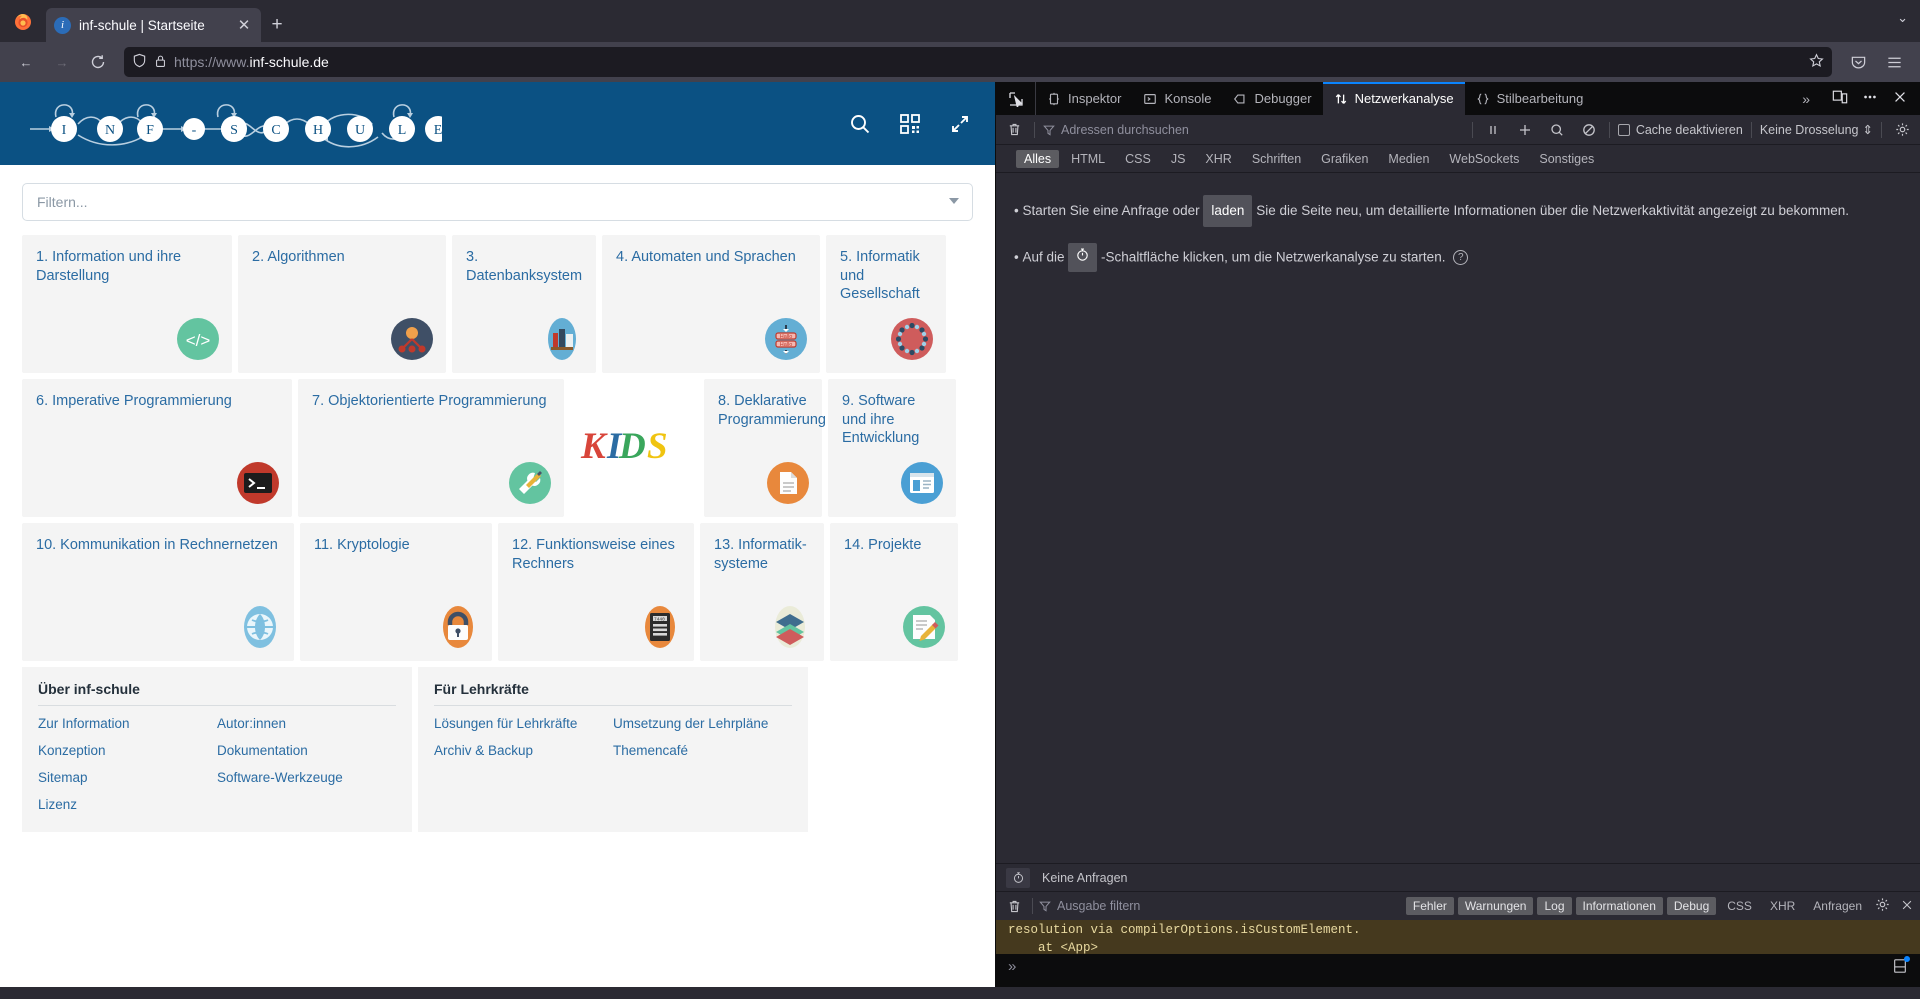 Image resolution: width=1920 pixels, height=999 pixels. What do you see at coordinates (1429, 906) in the screenshot?
I see `console-filter-fehler: Fehler` at bounding box center [1429, 906].